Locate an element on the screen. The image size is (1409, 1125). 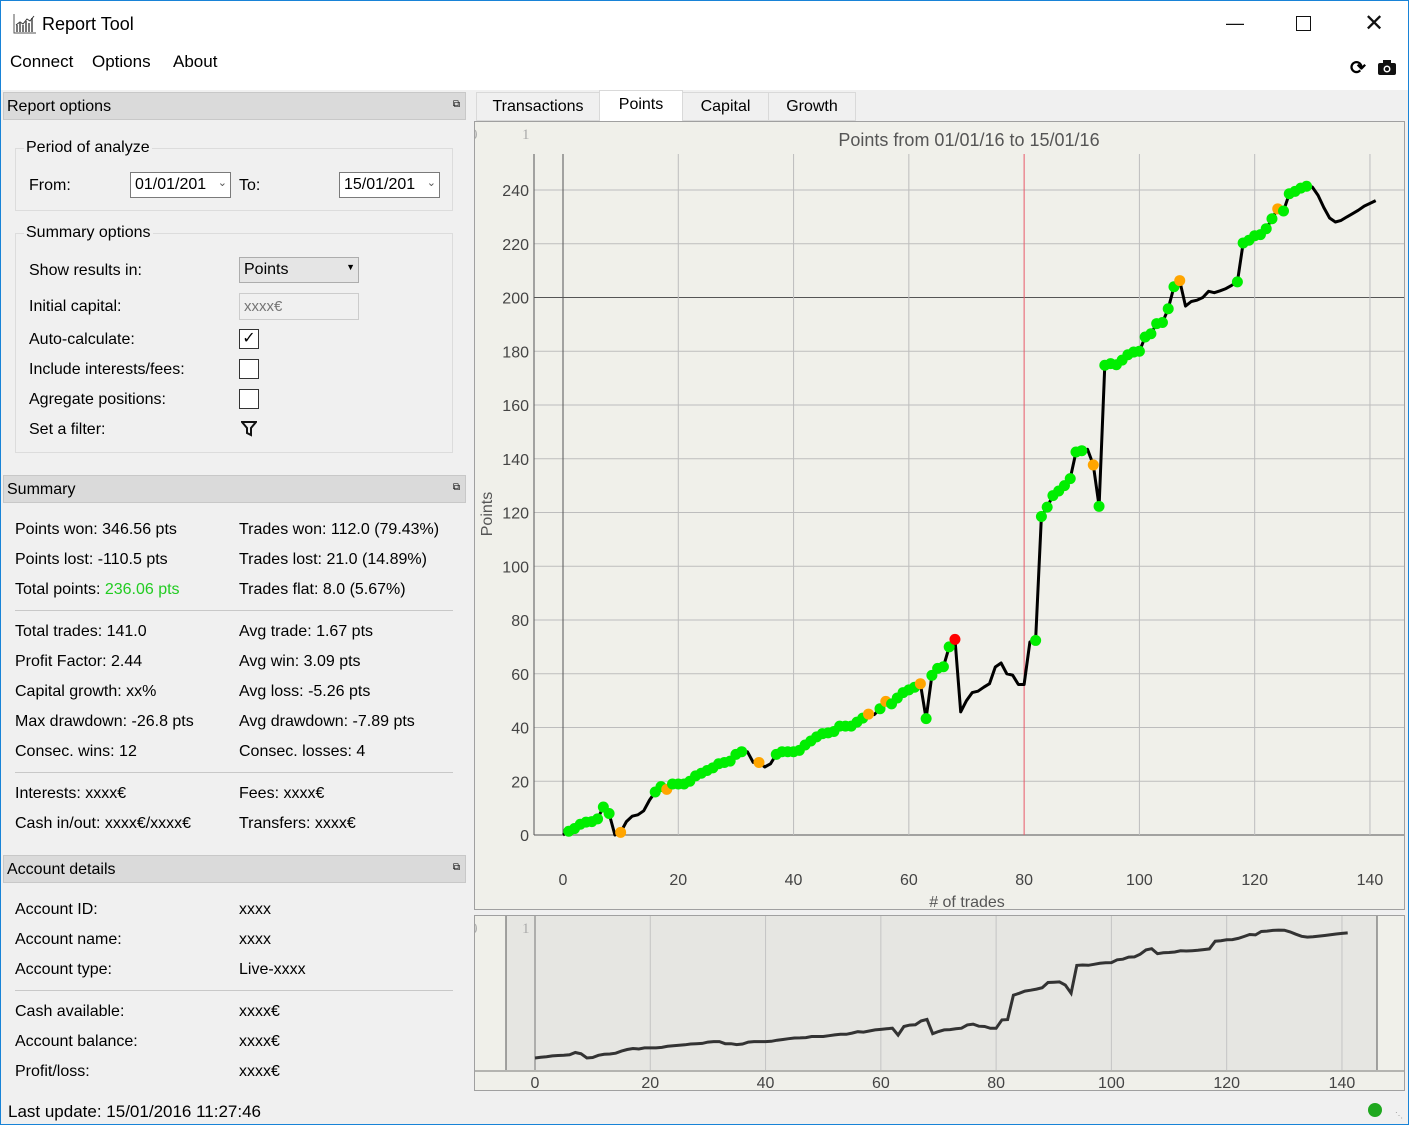
profit-factor: Profit Factor: 2.44 is located at coordinates (79, 661).